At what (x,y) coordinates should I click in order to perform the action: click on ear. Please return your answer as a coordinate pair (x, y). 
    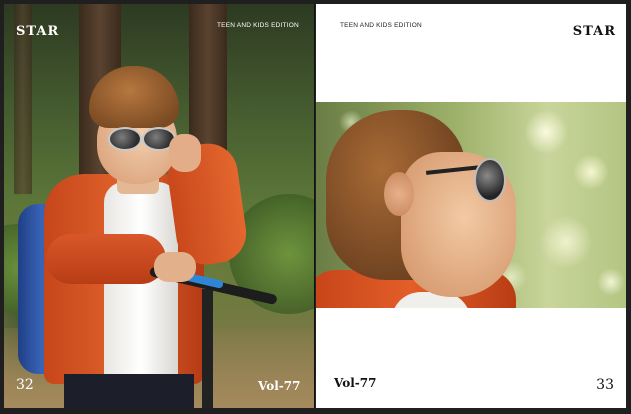
    Looking at the image, I should click on (399, 194).